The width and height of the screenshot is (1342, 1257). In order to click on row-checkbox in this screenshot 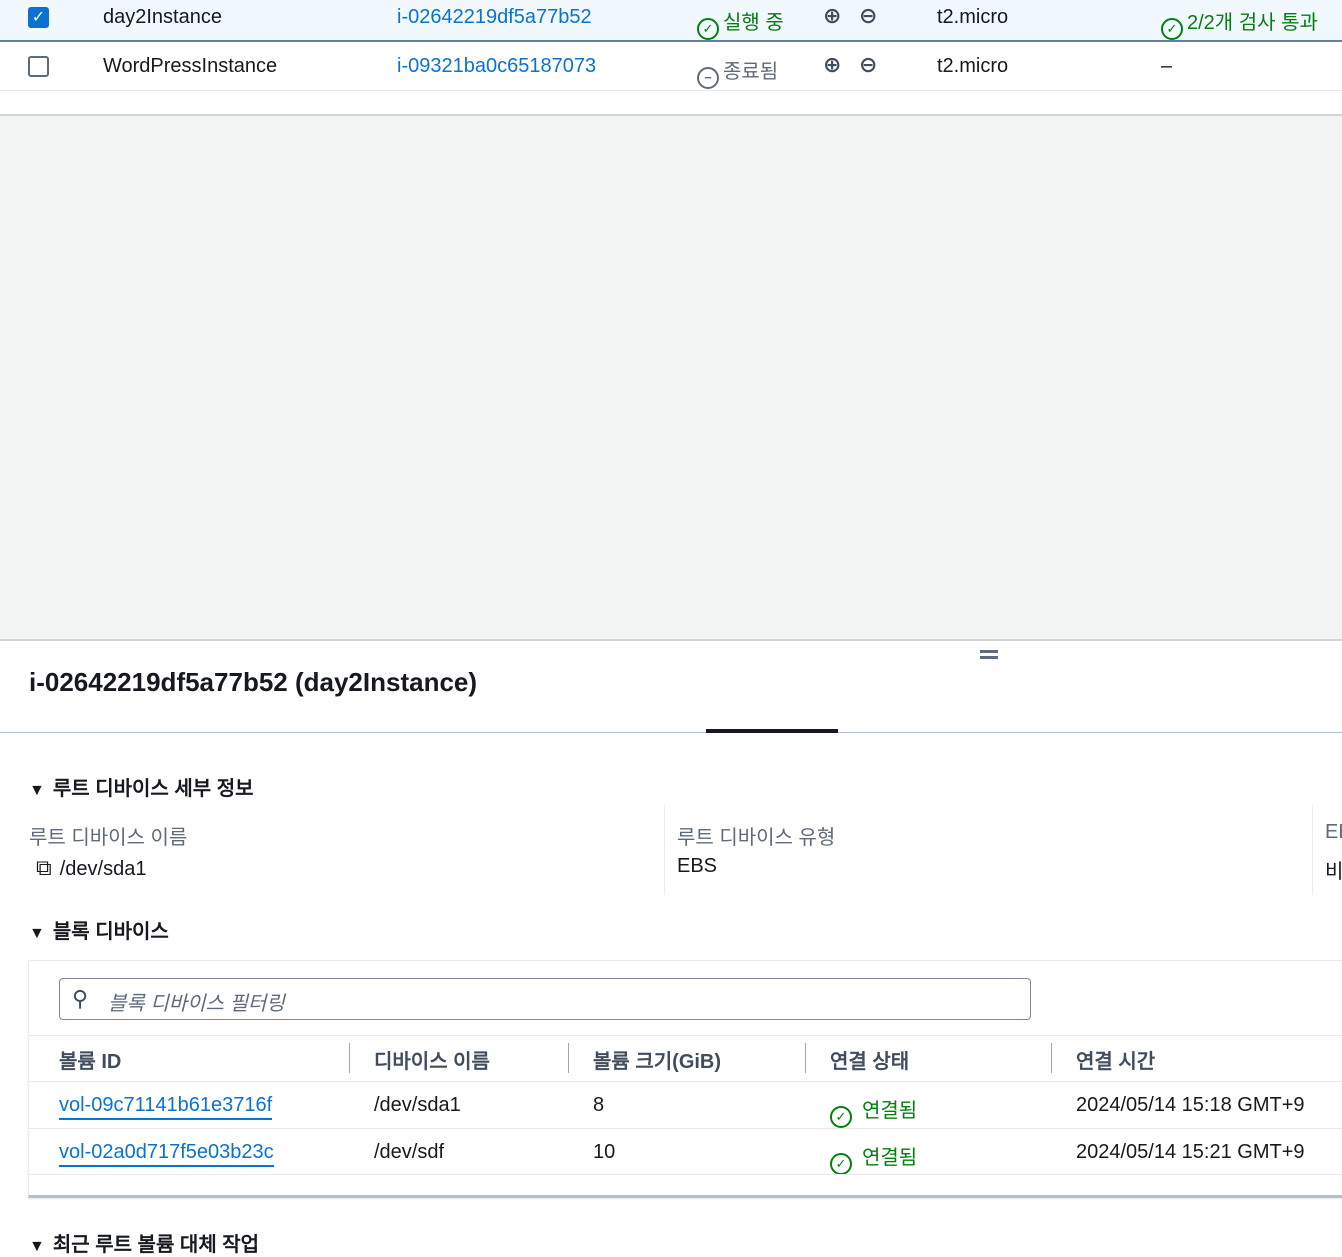, I will do `click(38, 66)`.